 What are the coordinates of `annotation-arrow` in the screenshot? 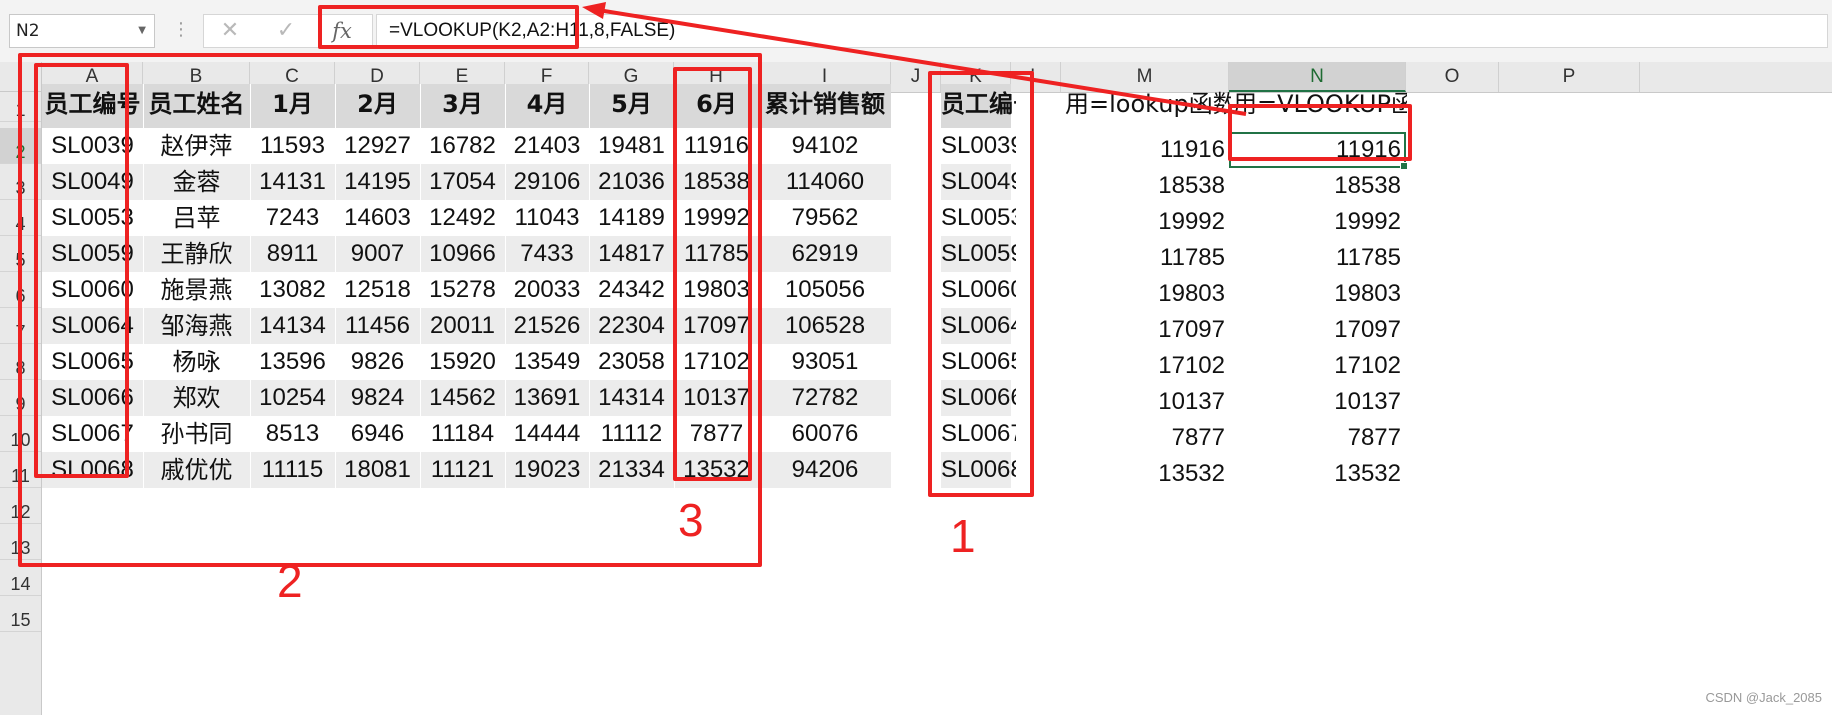 It's located at (914, 59).